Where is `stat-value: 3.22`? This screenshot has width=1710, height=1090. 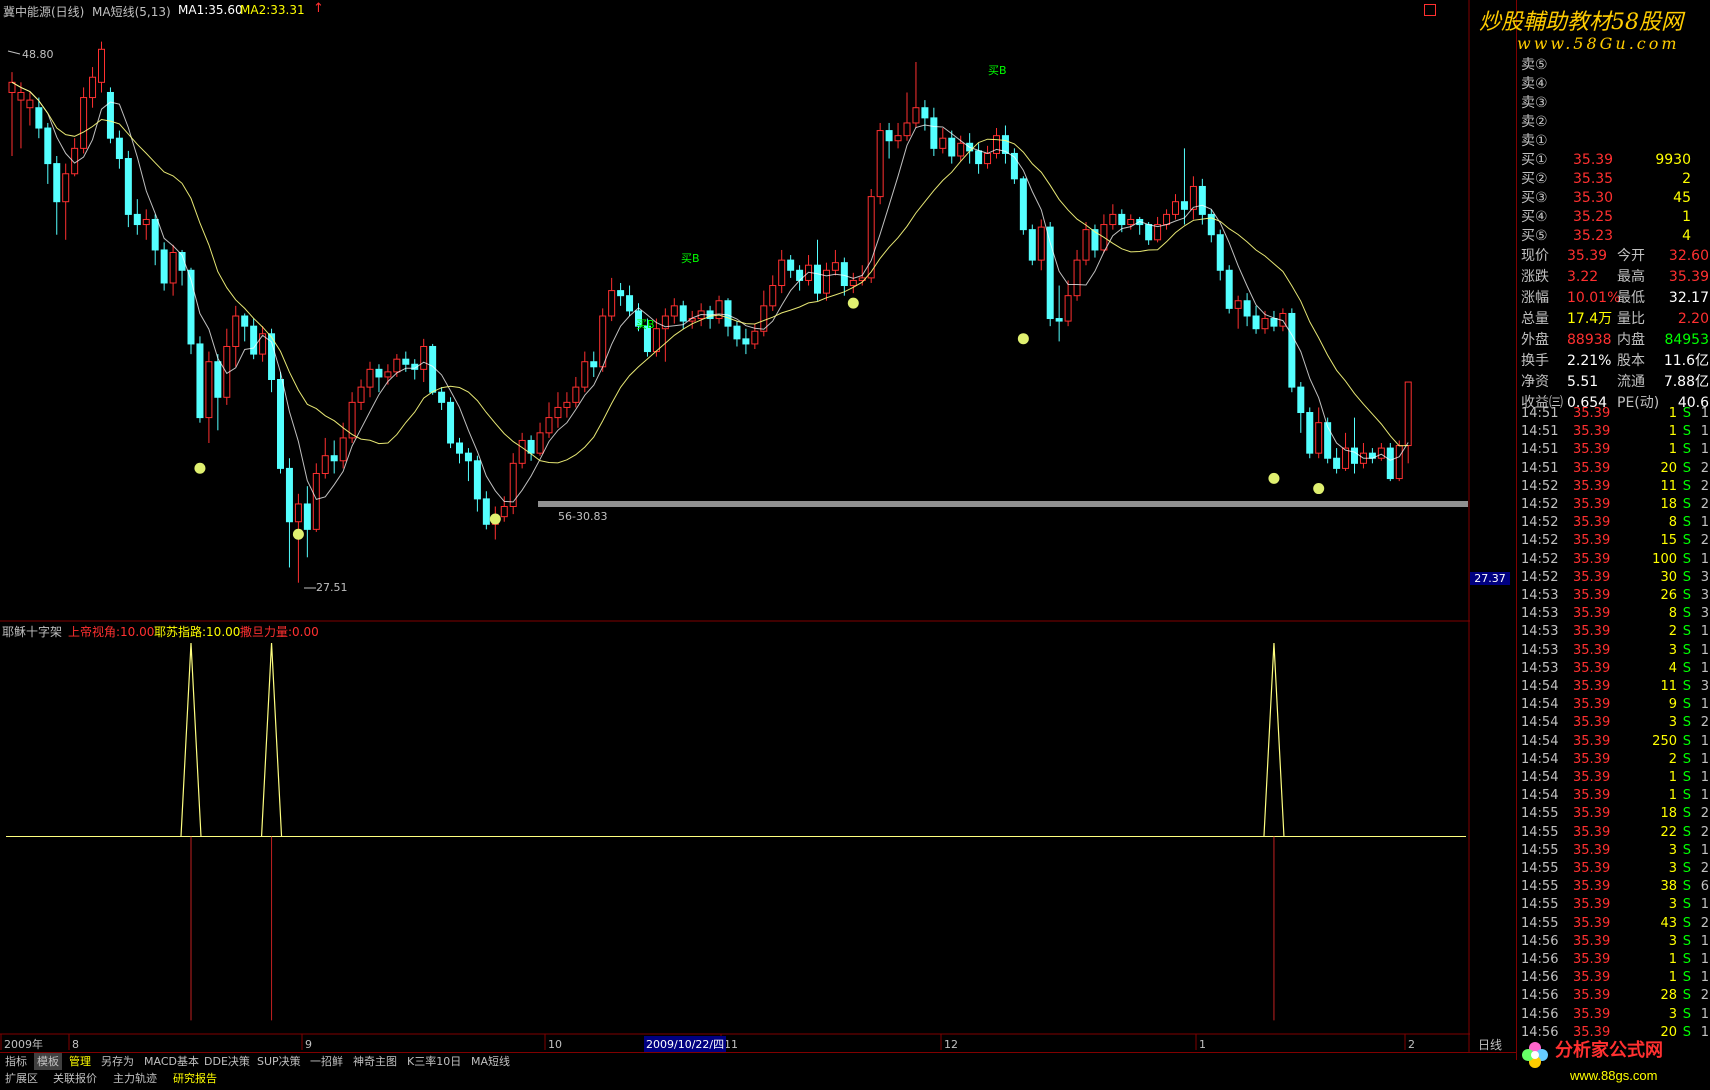 stat-value: 3.22 is located at coordinates (1583, 277).